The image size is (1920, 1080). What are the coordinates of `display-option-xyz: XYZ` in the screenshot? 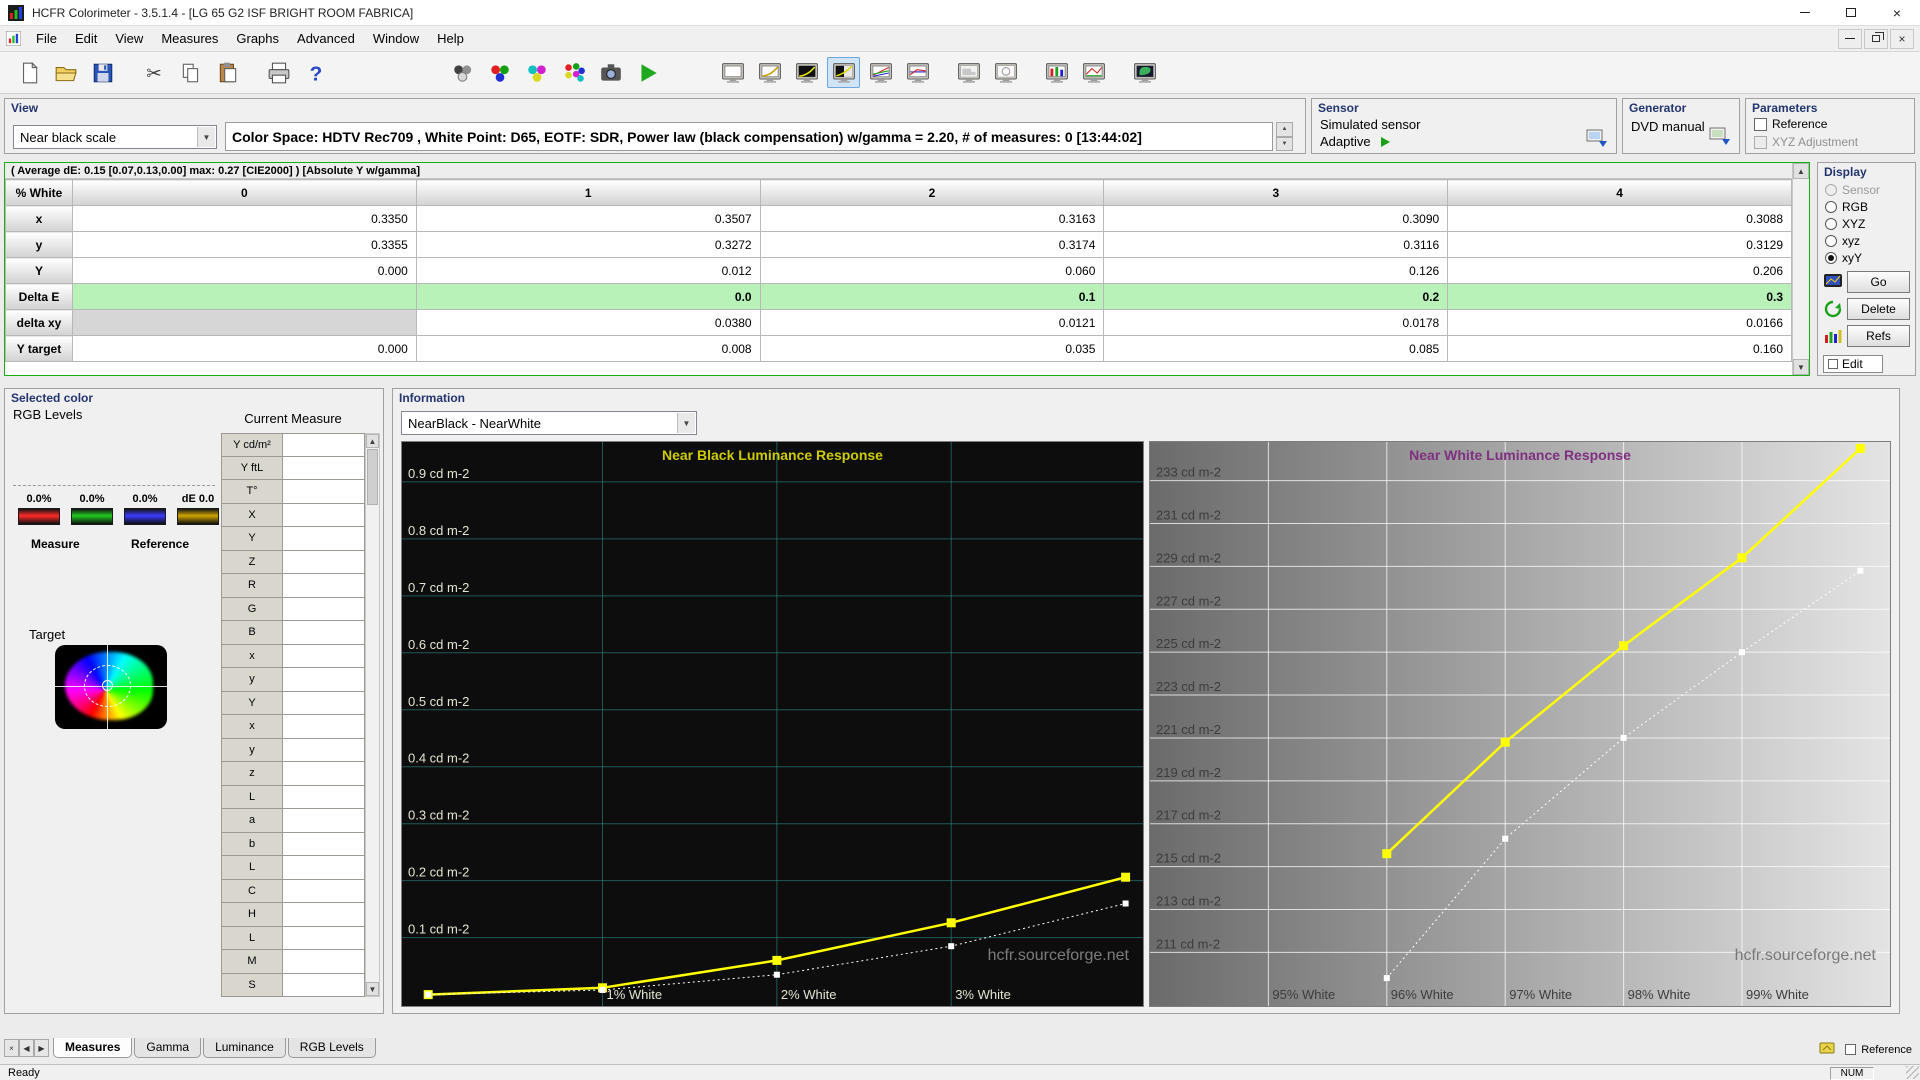 It's located at (1852, 223).